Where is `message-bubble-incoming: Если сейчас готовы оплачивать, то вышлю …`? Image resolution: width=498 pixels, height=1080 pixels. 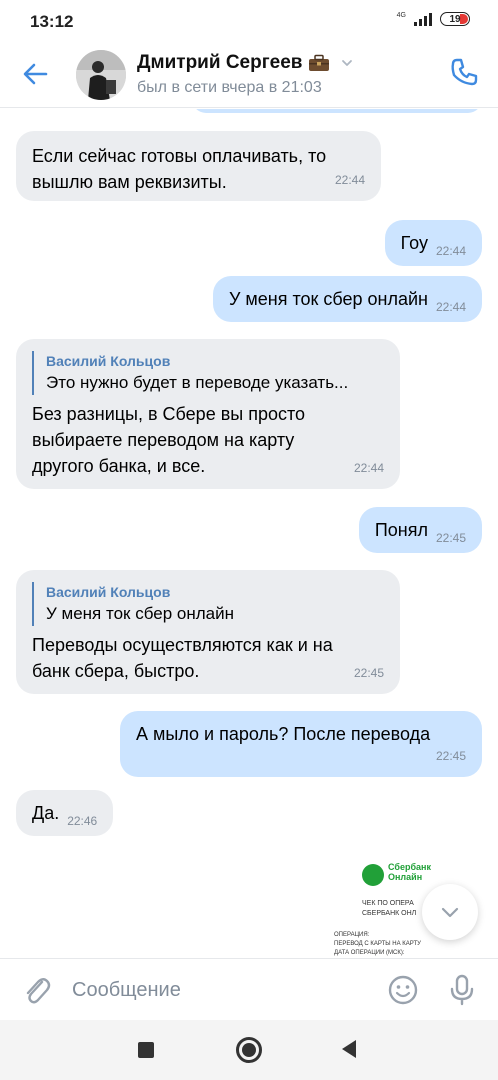 message-bubble-incoming: Если сейчас готовы оплачивать, то вышлю … is located at coordinates (198, 166).